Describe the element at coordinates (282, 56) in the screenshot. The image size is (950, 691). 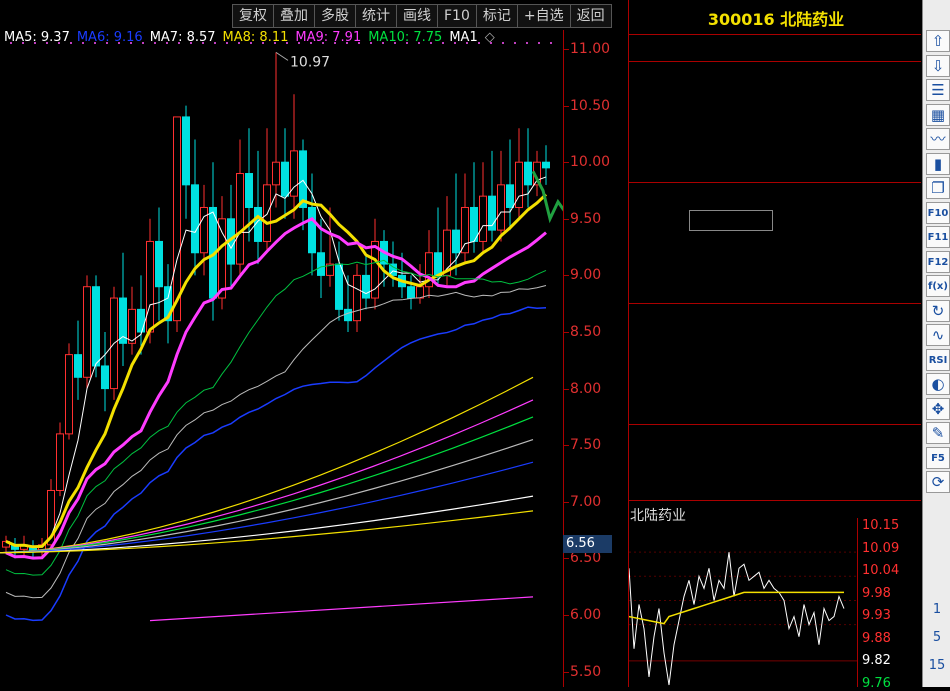
I see `high-marker` at that location.